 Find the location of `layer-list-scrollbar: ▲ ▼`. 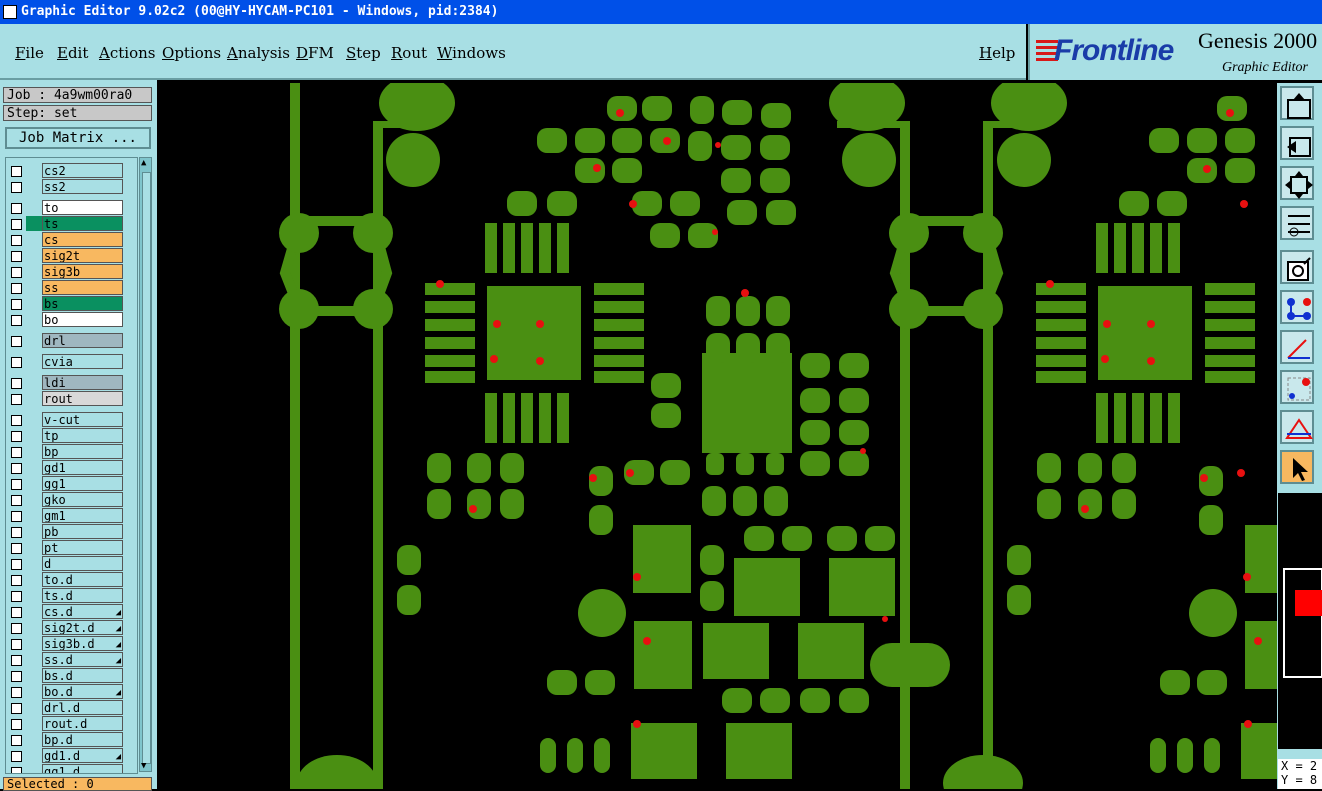

layer-list-scrollbar: ▲ ▼ is located at coordinates (145, 464).